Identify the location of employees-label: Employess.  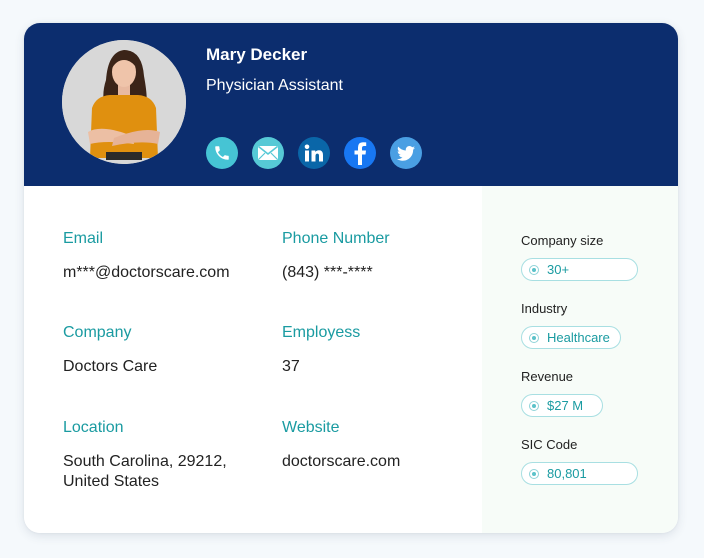
(321, 332).